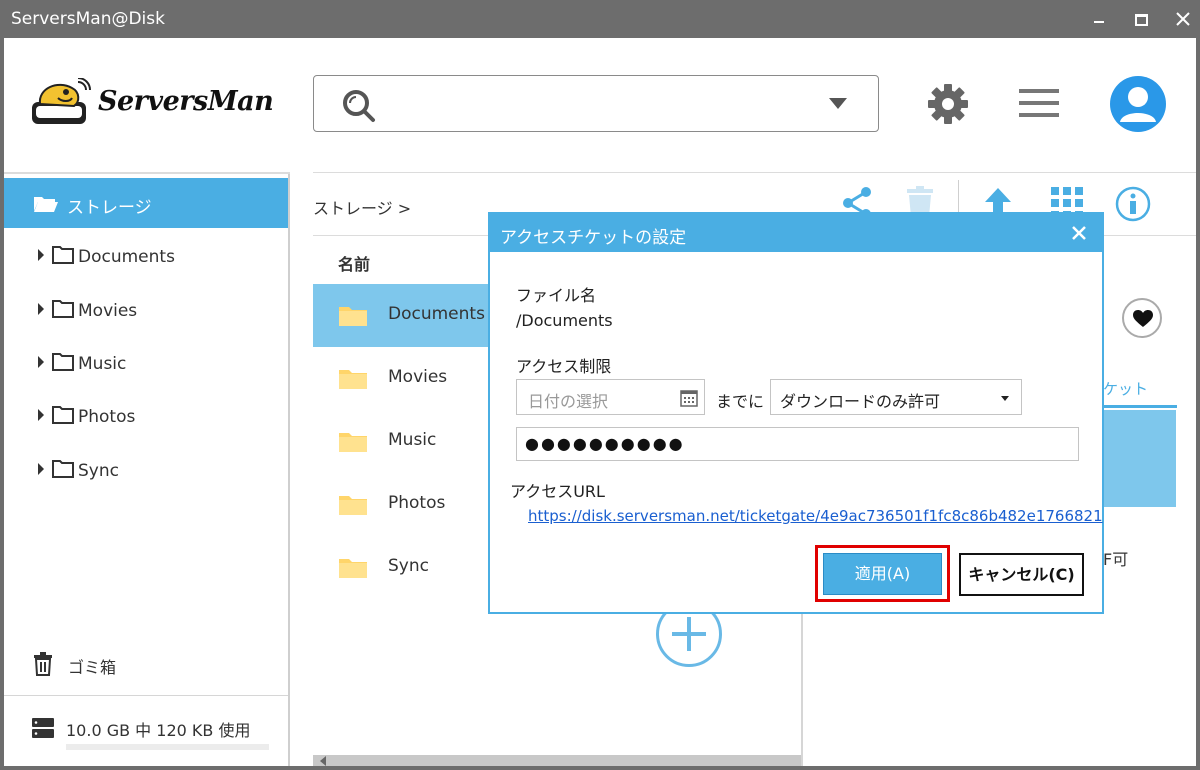 The image size is (1200, 770). I want to click on logo-mascot-icon, so click(61, 100).